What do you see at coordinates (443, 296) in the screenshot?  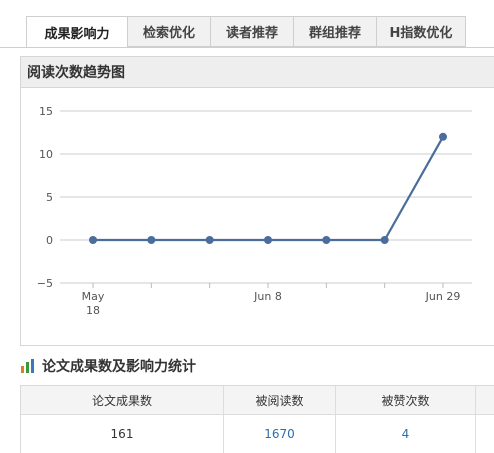 I see `x-tick-label: Jun 29` at bounding box center [443, 296].